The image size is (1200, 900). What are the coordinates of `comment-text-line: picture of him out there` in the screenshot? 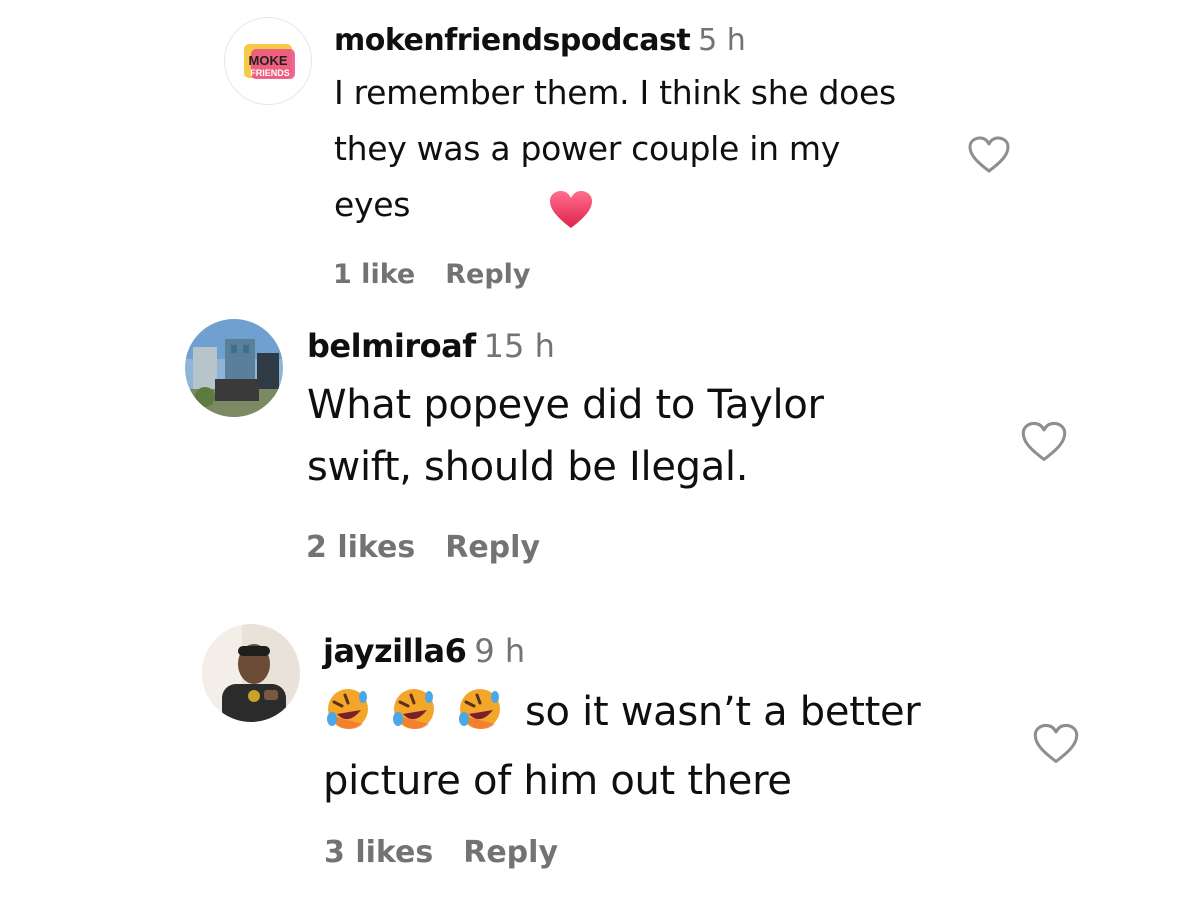 It's located at (557, 781).